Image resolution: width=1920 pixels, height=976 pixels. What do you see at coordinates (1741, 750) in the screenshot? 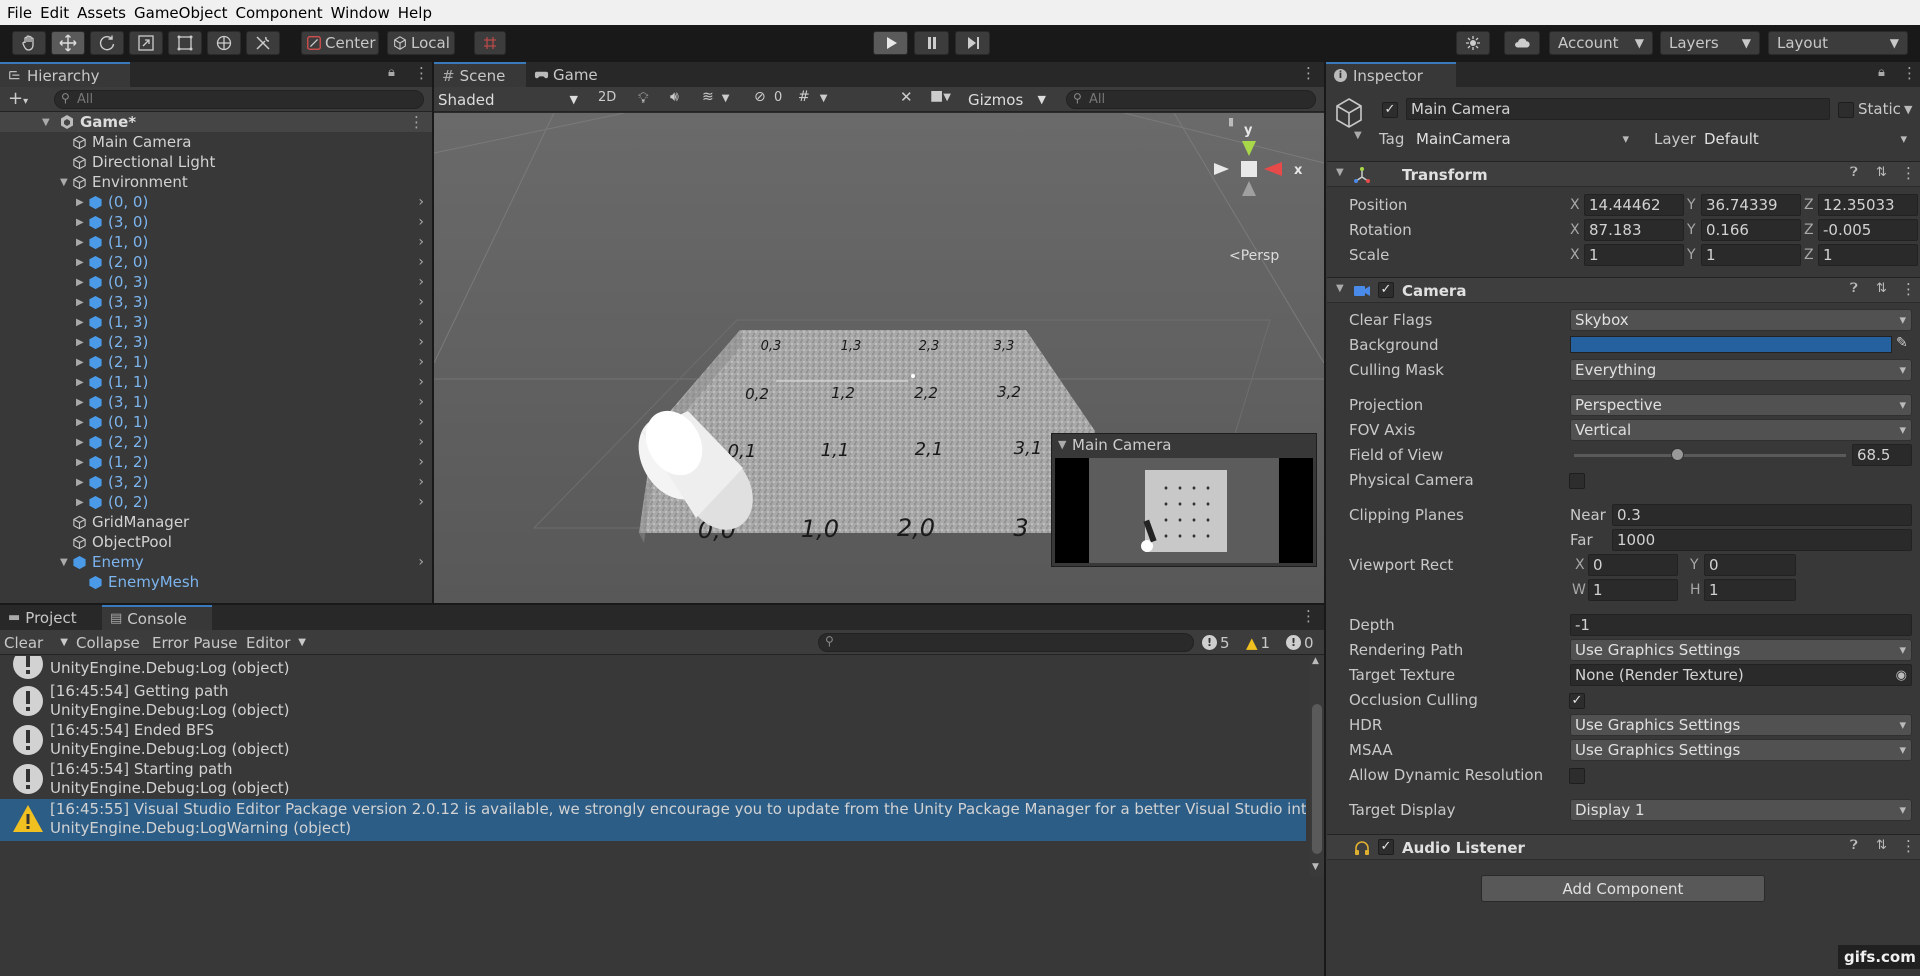
I see `msaa-dropdown: Use Graphics Settings` at bounding box center [1741, 750].